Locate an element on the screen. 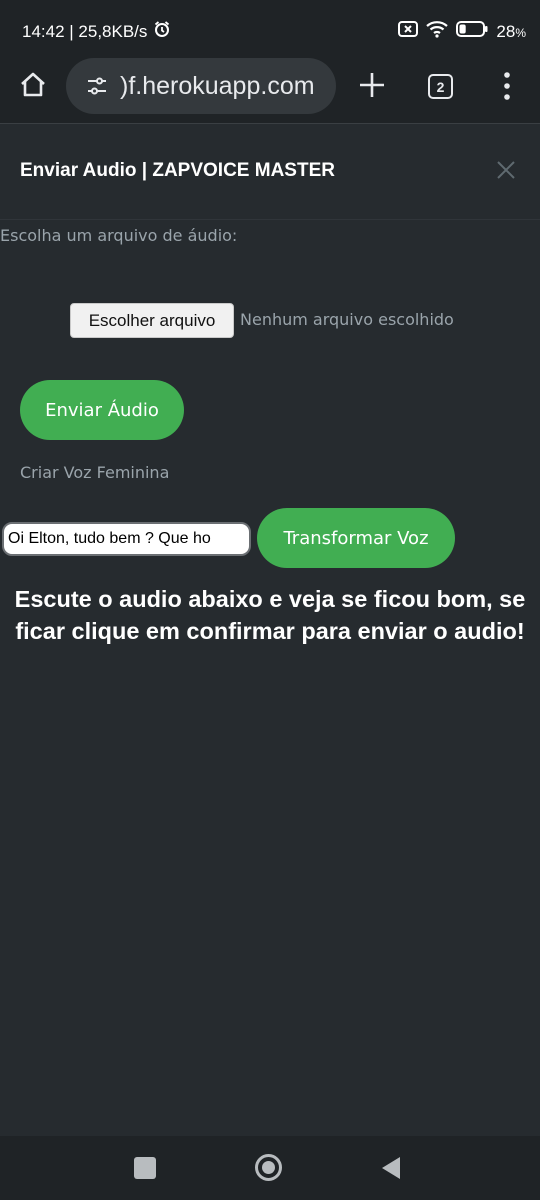 Image resolution: width=540 pixels, height=1200 pixels. status-right: 28% is located at coordinates (462, 31).